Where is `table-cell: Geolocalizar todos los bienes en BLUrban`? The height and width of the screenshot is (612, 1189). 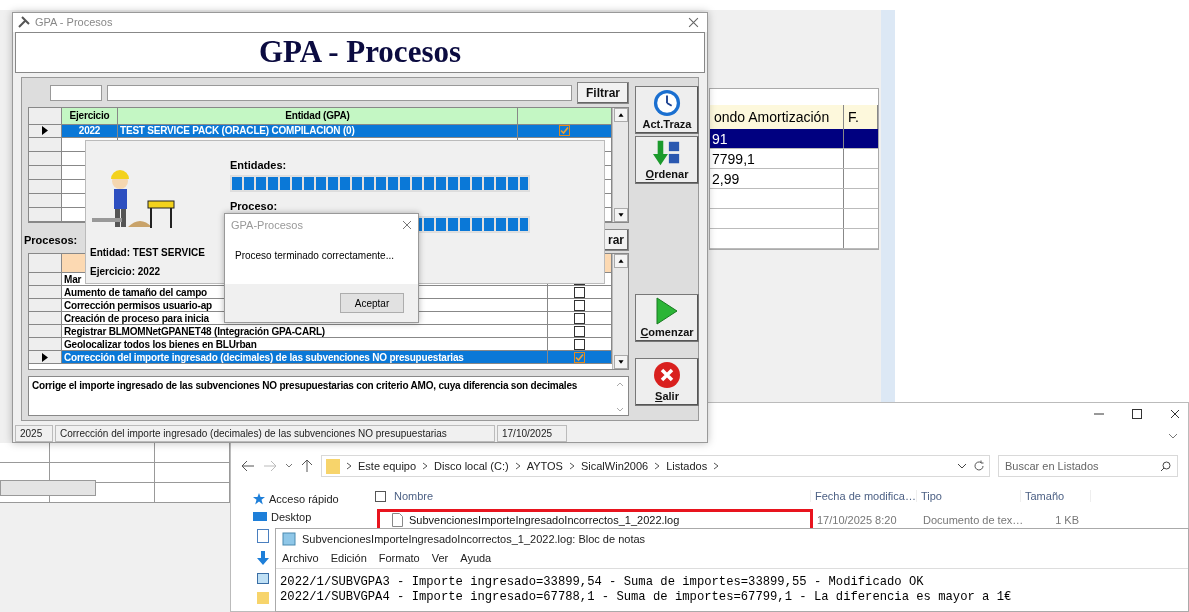
table-cell: Geolocalizar todos los bienes en BLUrban is located at coordinates (305, 344).